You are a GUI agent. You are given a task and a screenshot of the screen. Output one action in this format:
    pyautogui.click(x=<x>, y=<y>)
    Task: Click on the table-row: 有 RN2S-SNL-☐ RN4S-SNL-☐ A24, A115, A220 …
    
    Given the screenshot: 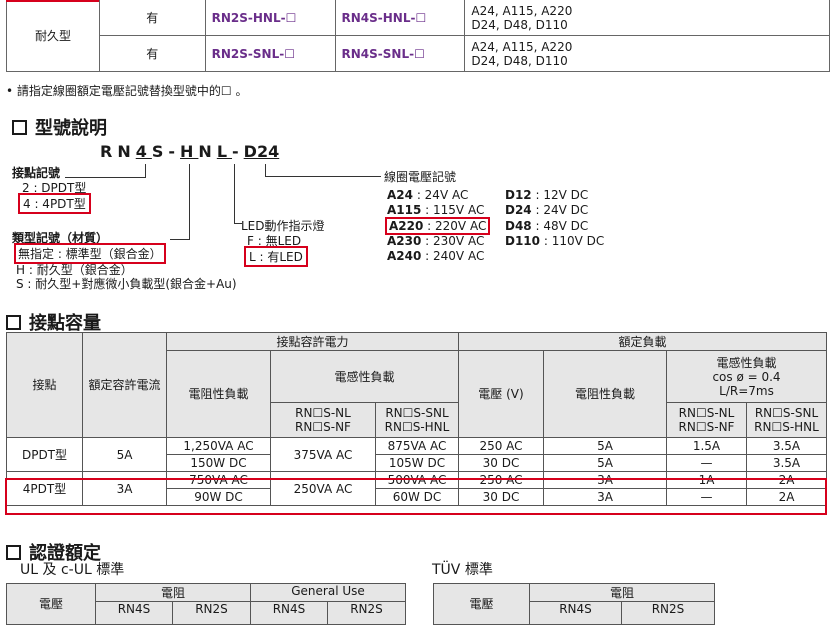 What is the action you would take?
    pyautogui.click(x=418, y=53)
    